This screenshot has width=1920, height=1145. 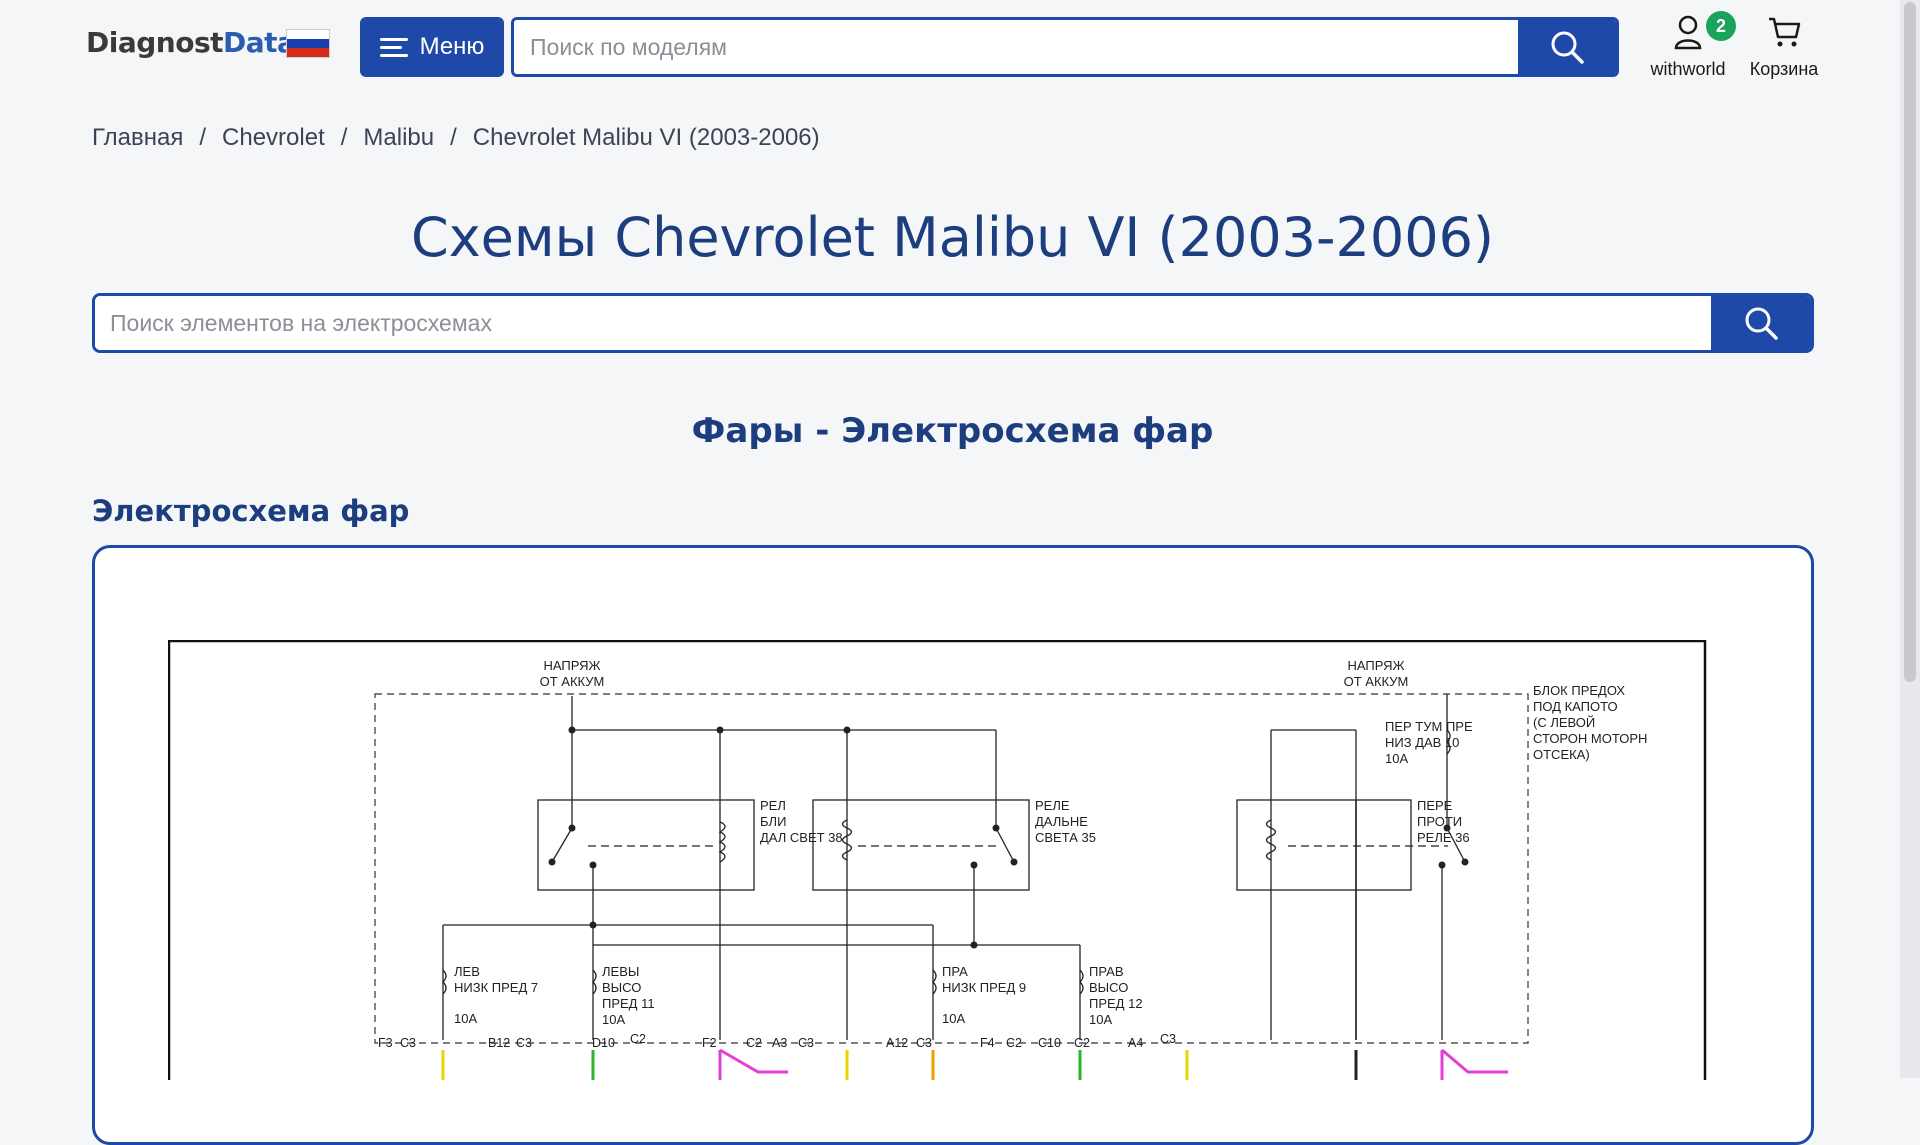 I want to click on diagram-label: ЛЕВ, so click(x=467, y=971).